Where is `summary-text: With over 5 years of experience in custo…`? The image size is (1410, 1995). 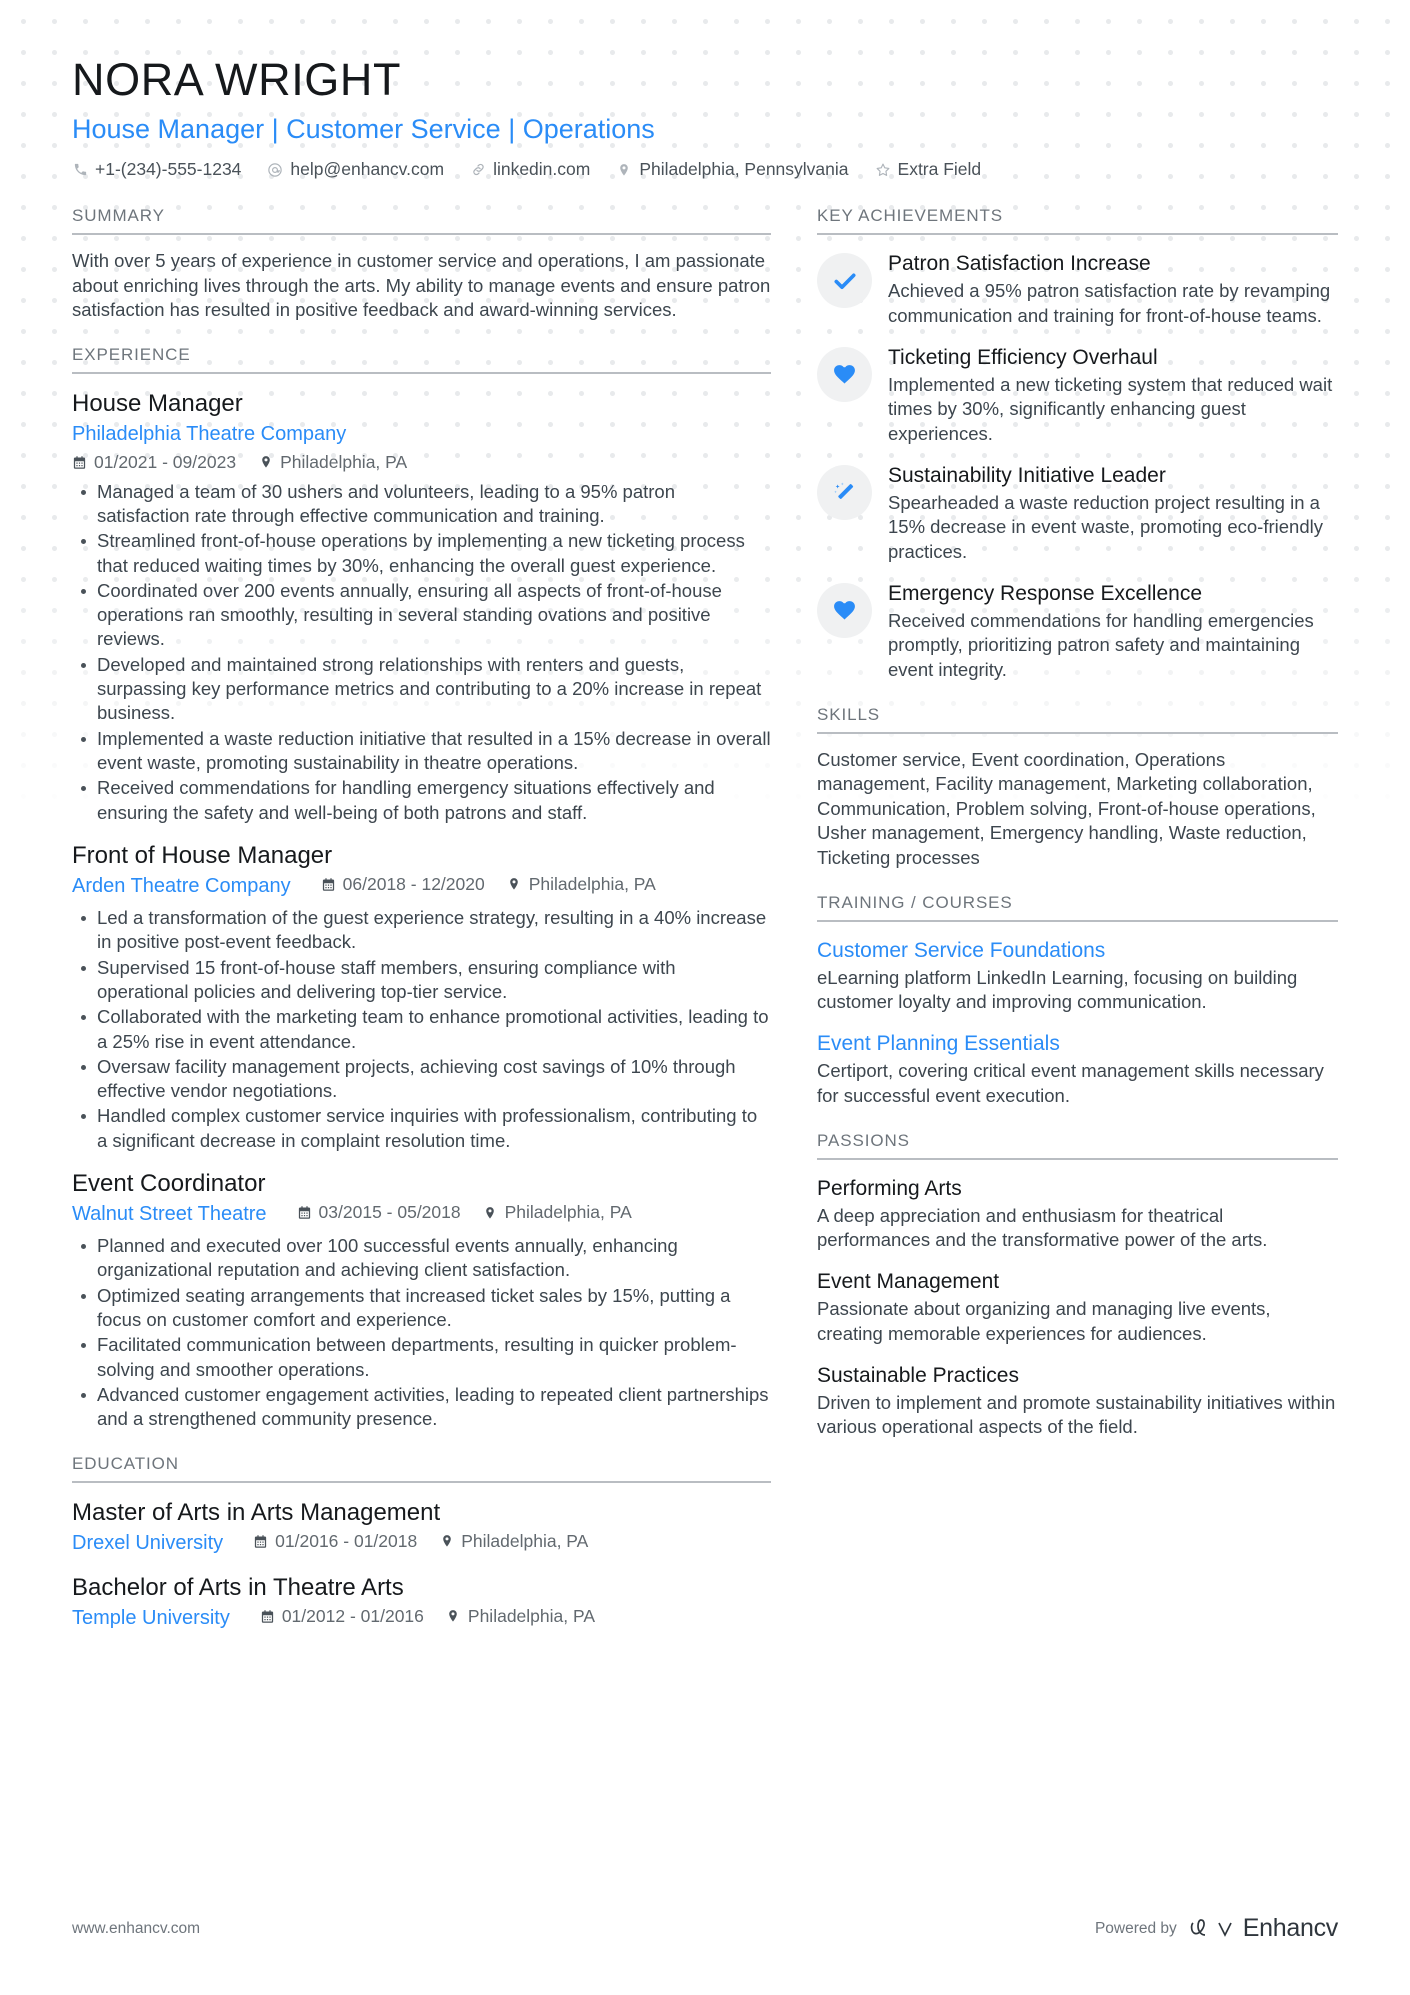
summary-text: With over 5 years of experience in custo… is located at coordinates (421, 285).